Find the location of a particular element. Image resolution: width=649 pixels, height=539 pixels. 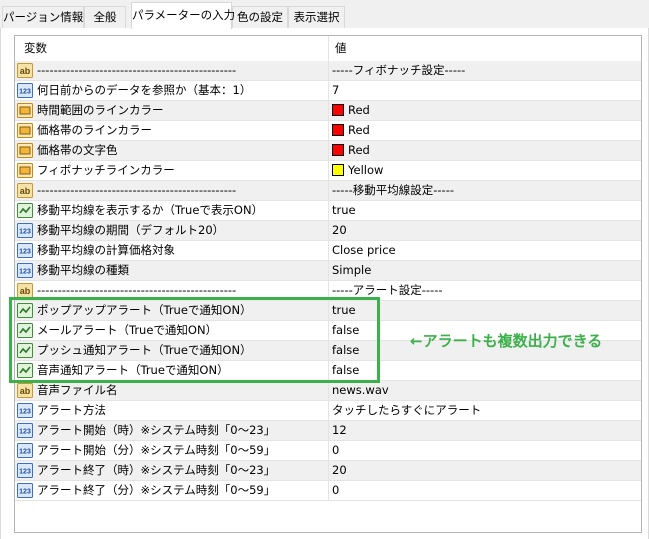

variable-value-cell: false is located at coordinates (485, 370).